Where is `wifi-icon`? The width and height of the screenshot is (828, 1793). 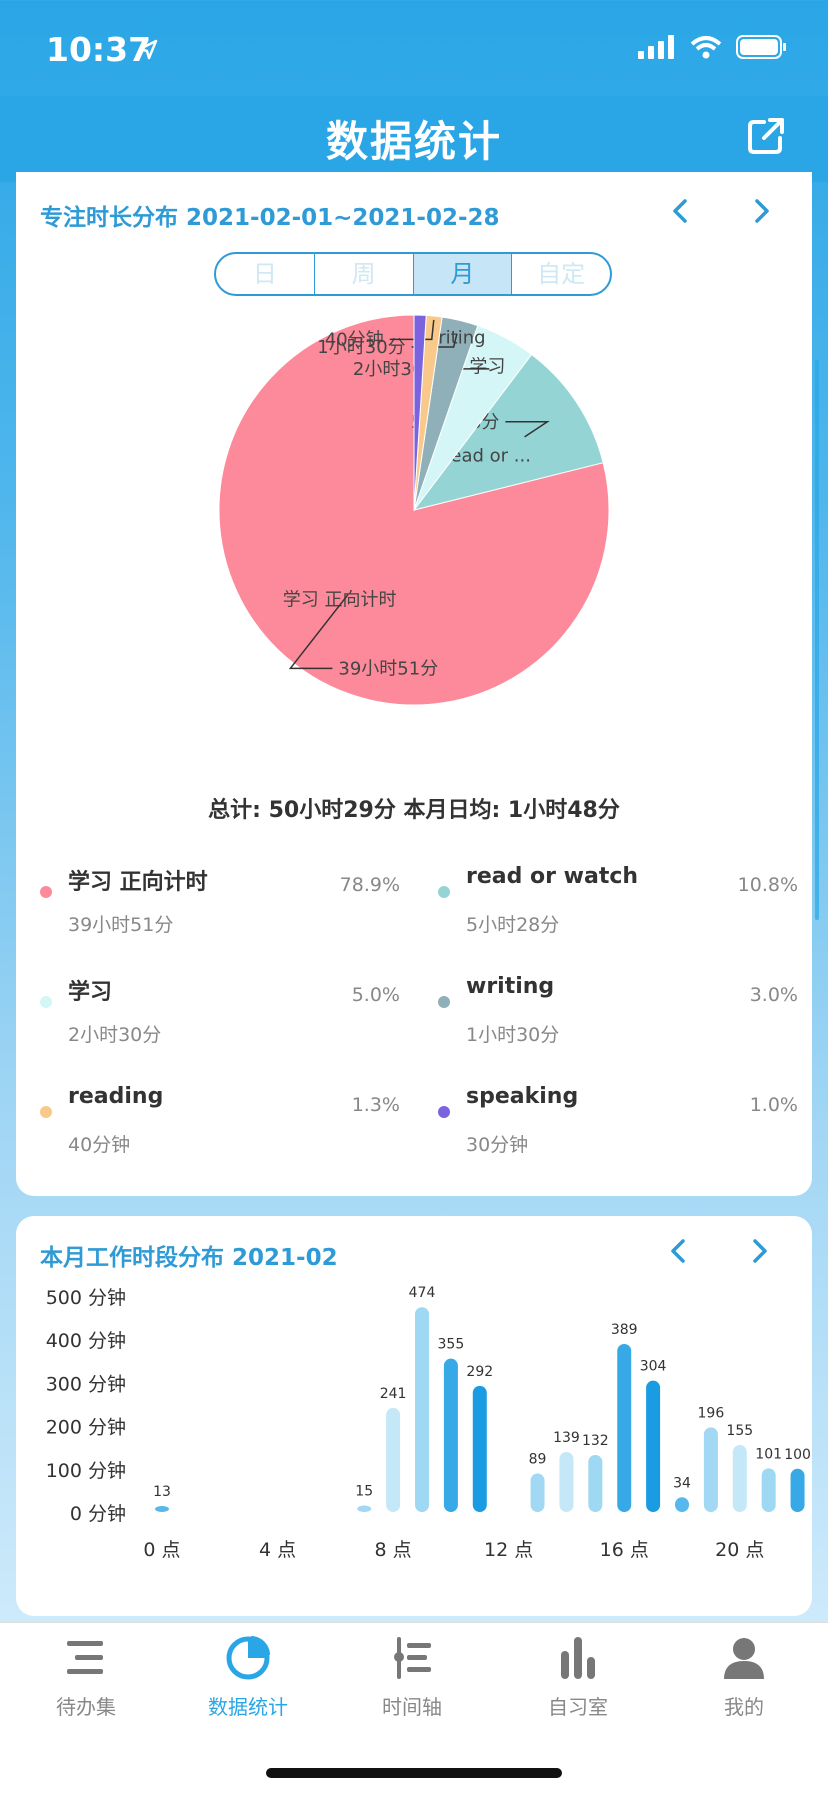
wifi-icon is located at coordinates (706, 47).